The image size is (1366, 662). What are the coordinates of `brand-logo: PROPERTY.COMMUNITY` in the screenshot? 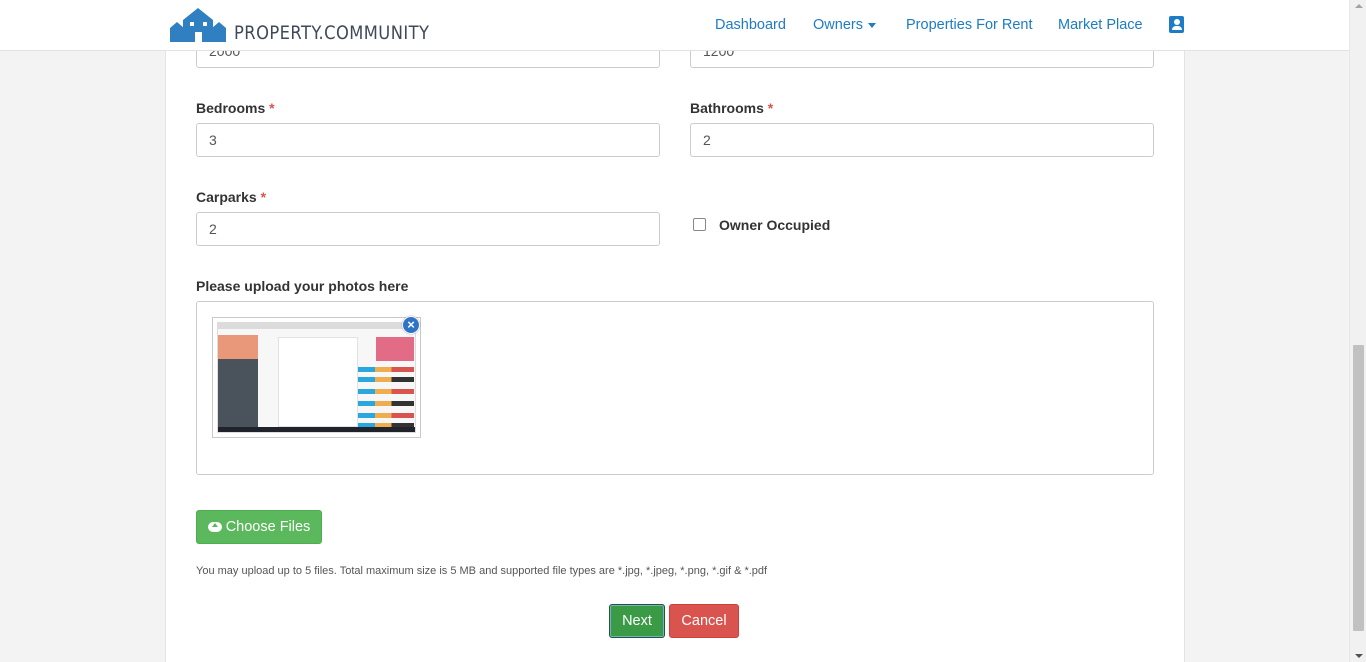 It's located at (315, 24).